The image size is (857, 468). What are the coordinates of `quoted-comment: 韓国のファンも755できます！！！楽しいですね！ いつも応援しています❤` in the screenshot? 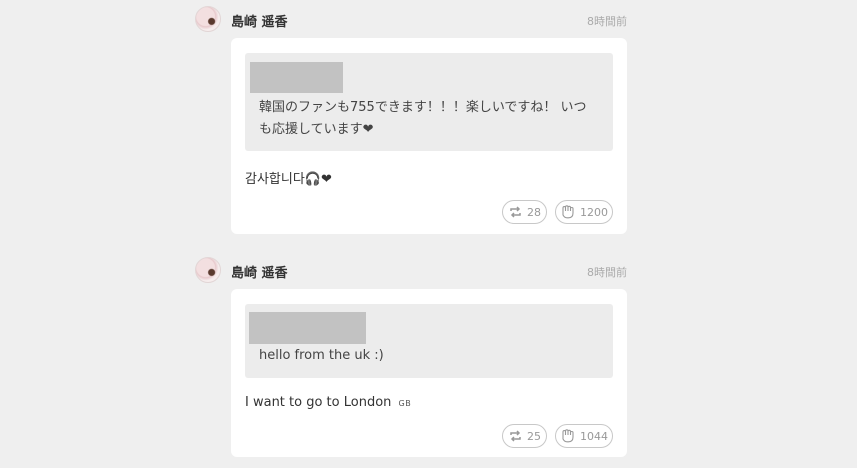 It's located at (429, 102).